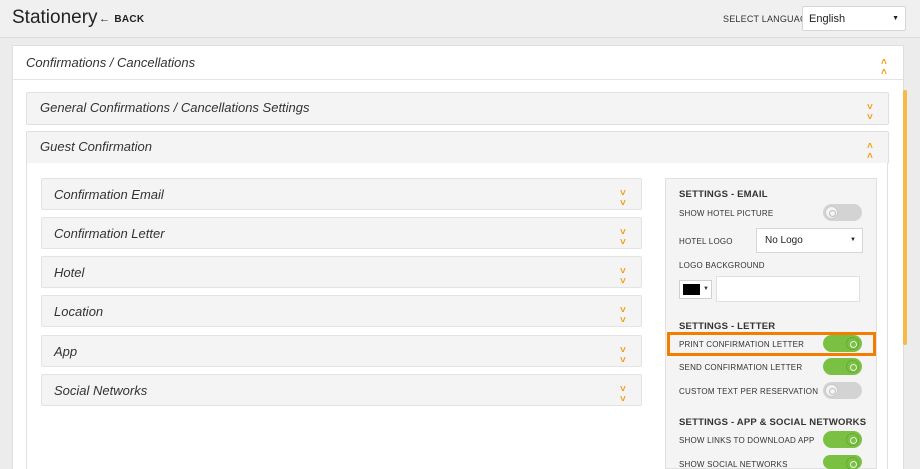 The image size is (920, 469). I want to click on page-title: Stationery, so click(55, 17).